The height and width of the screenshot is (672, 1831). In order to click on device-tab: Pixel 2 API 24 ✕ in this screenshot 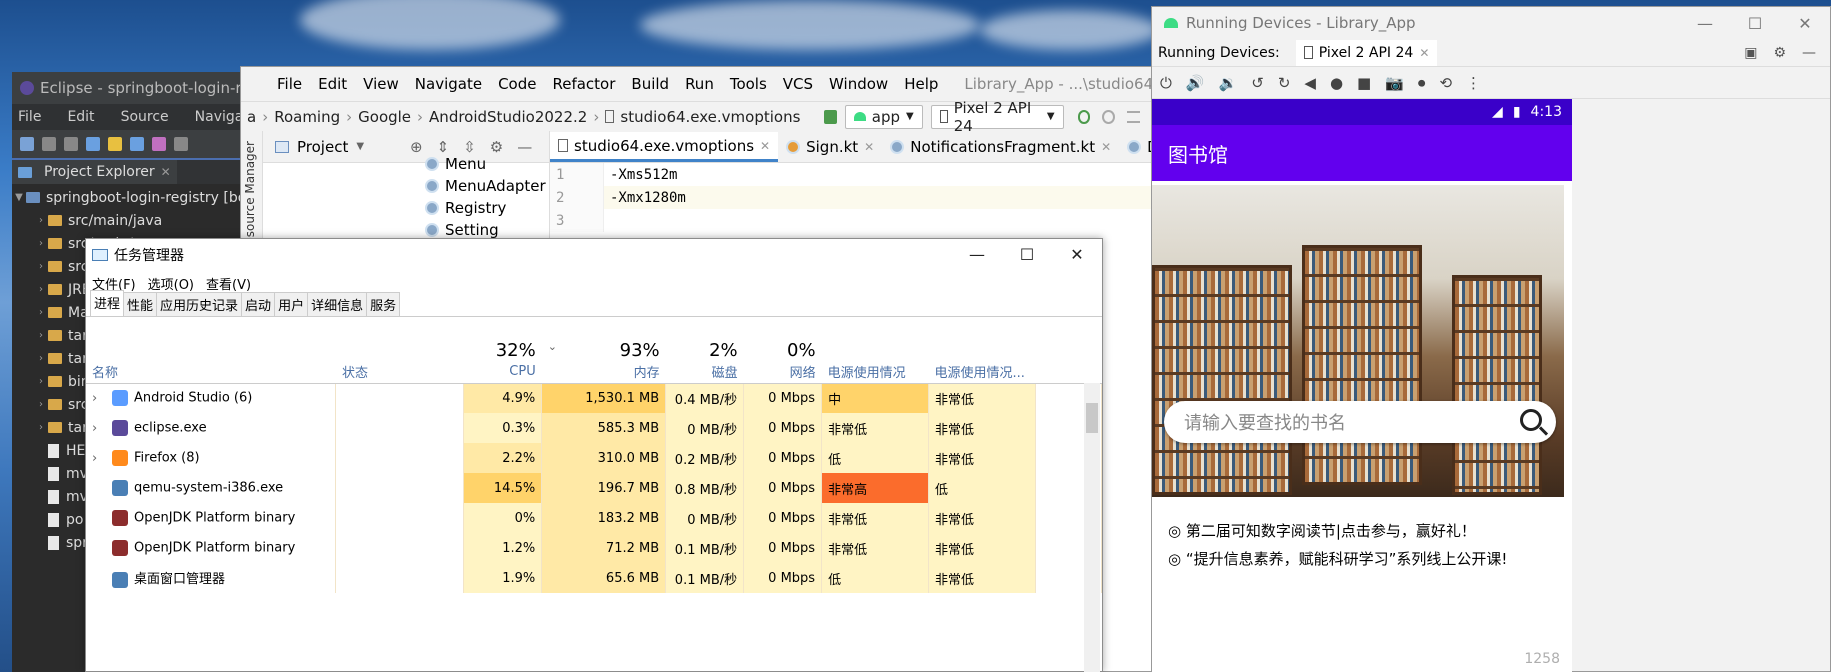, I will do `click(1366, 52)`.